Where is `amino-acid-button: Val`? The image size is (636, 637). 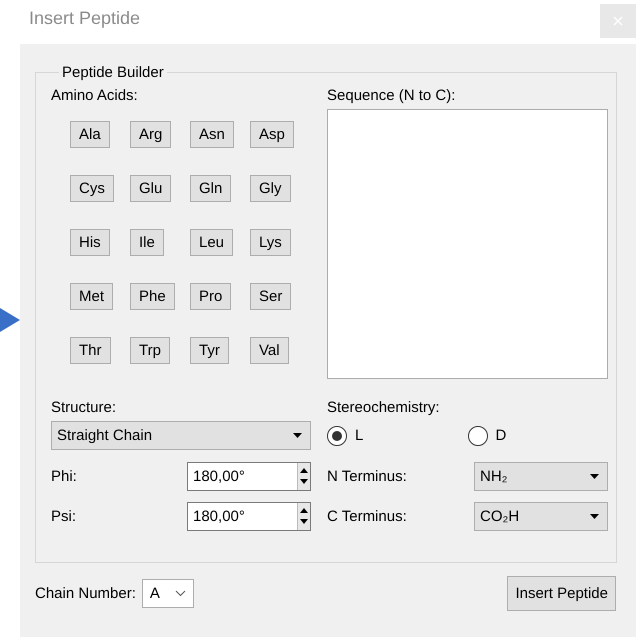 amino-acid-button: Val is located at coordinates (269, 350).